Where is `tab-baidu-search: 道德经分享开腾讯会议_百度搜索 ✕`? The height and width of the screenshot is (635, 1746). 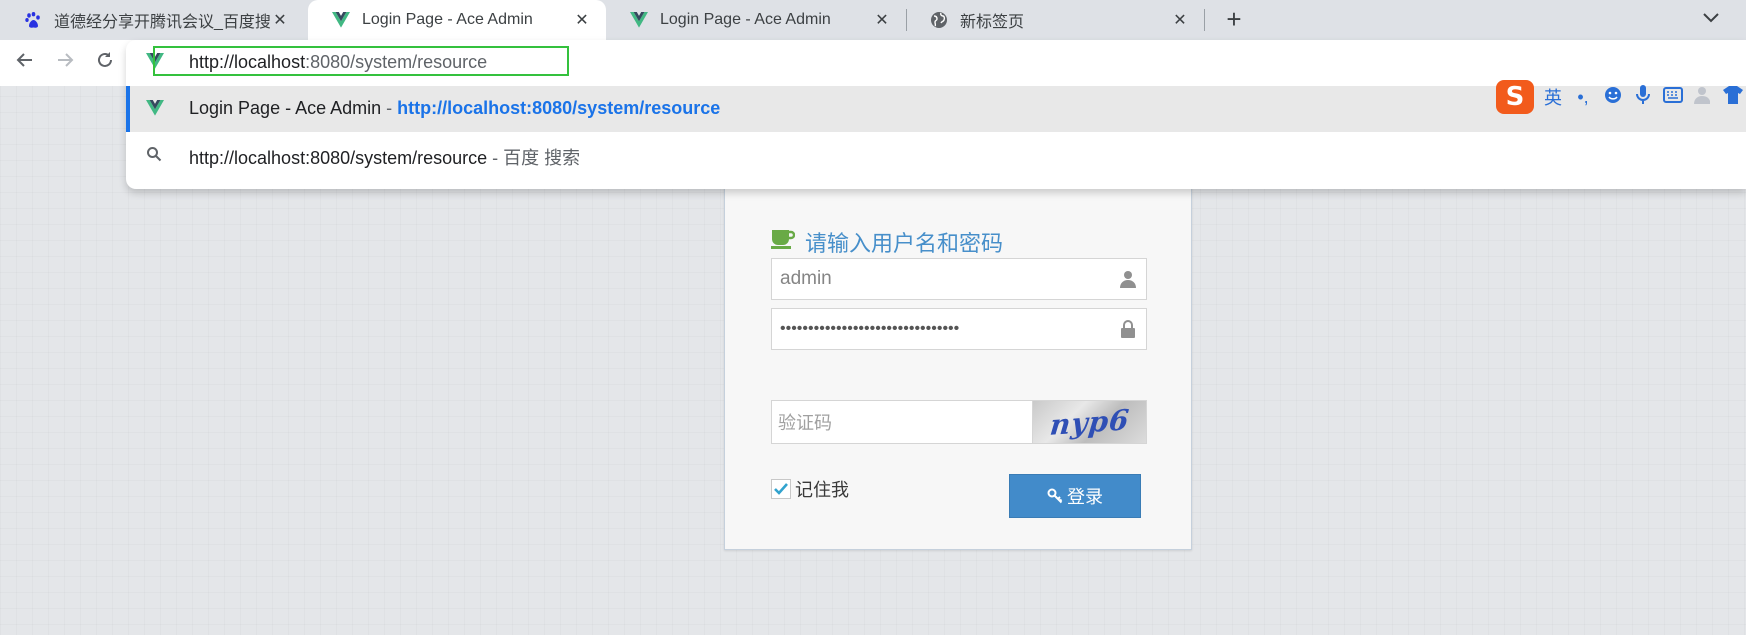 tab-baidu-search: 道德经分享开腾讯会议_百度搜索 ✕ is located at coordinates (152, 20).